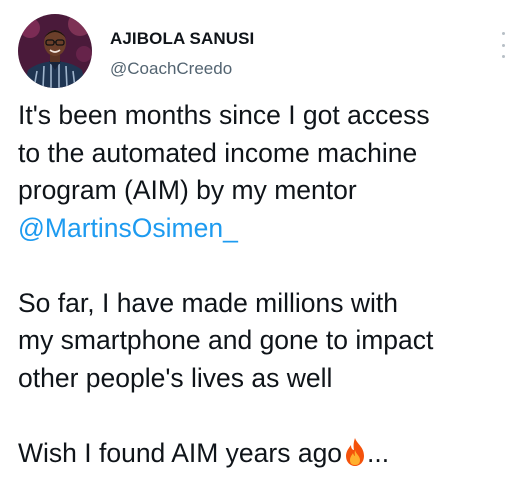 The height and width of the screenshot is (493, 532). What do you see at coordinates (503, 45) in the screenshot?
I see `more-vertical-icon` at bounding box center [503, 45].